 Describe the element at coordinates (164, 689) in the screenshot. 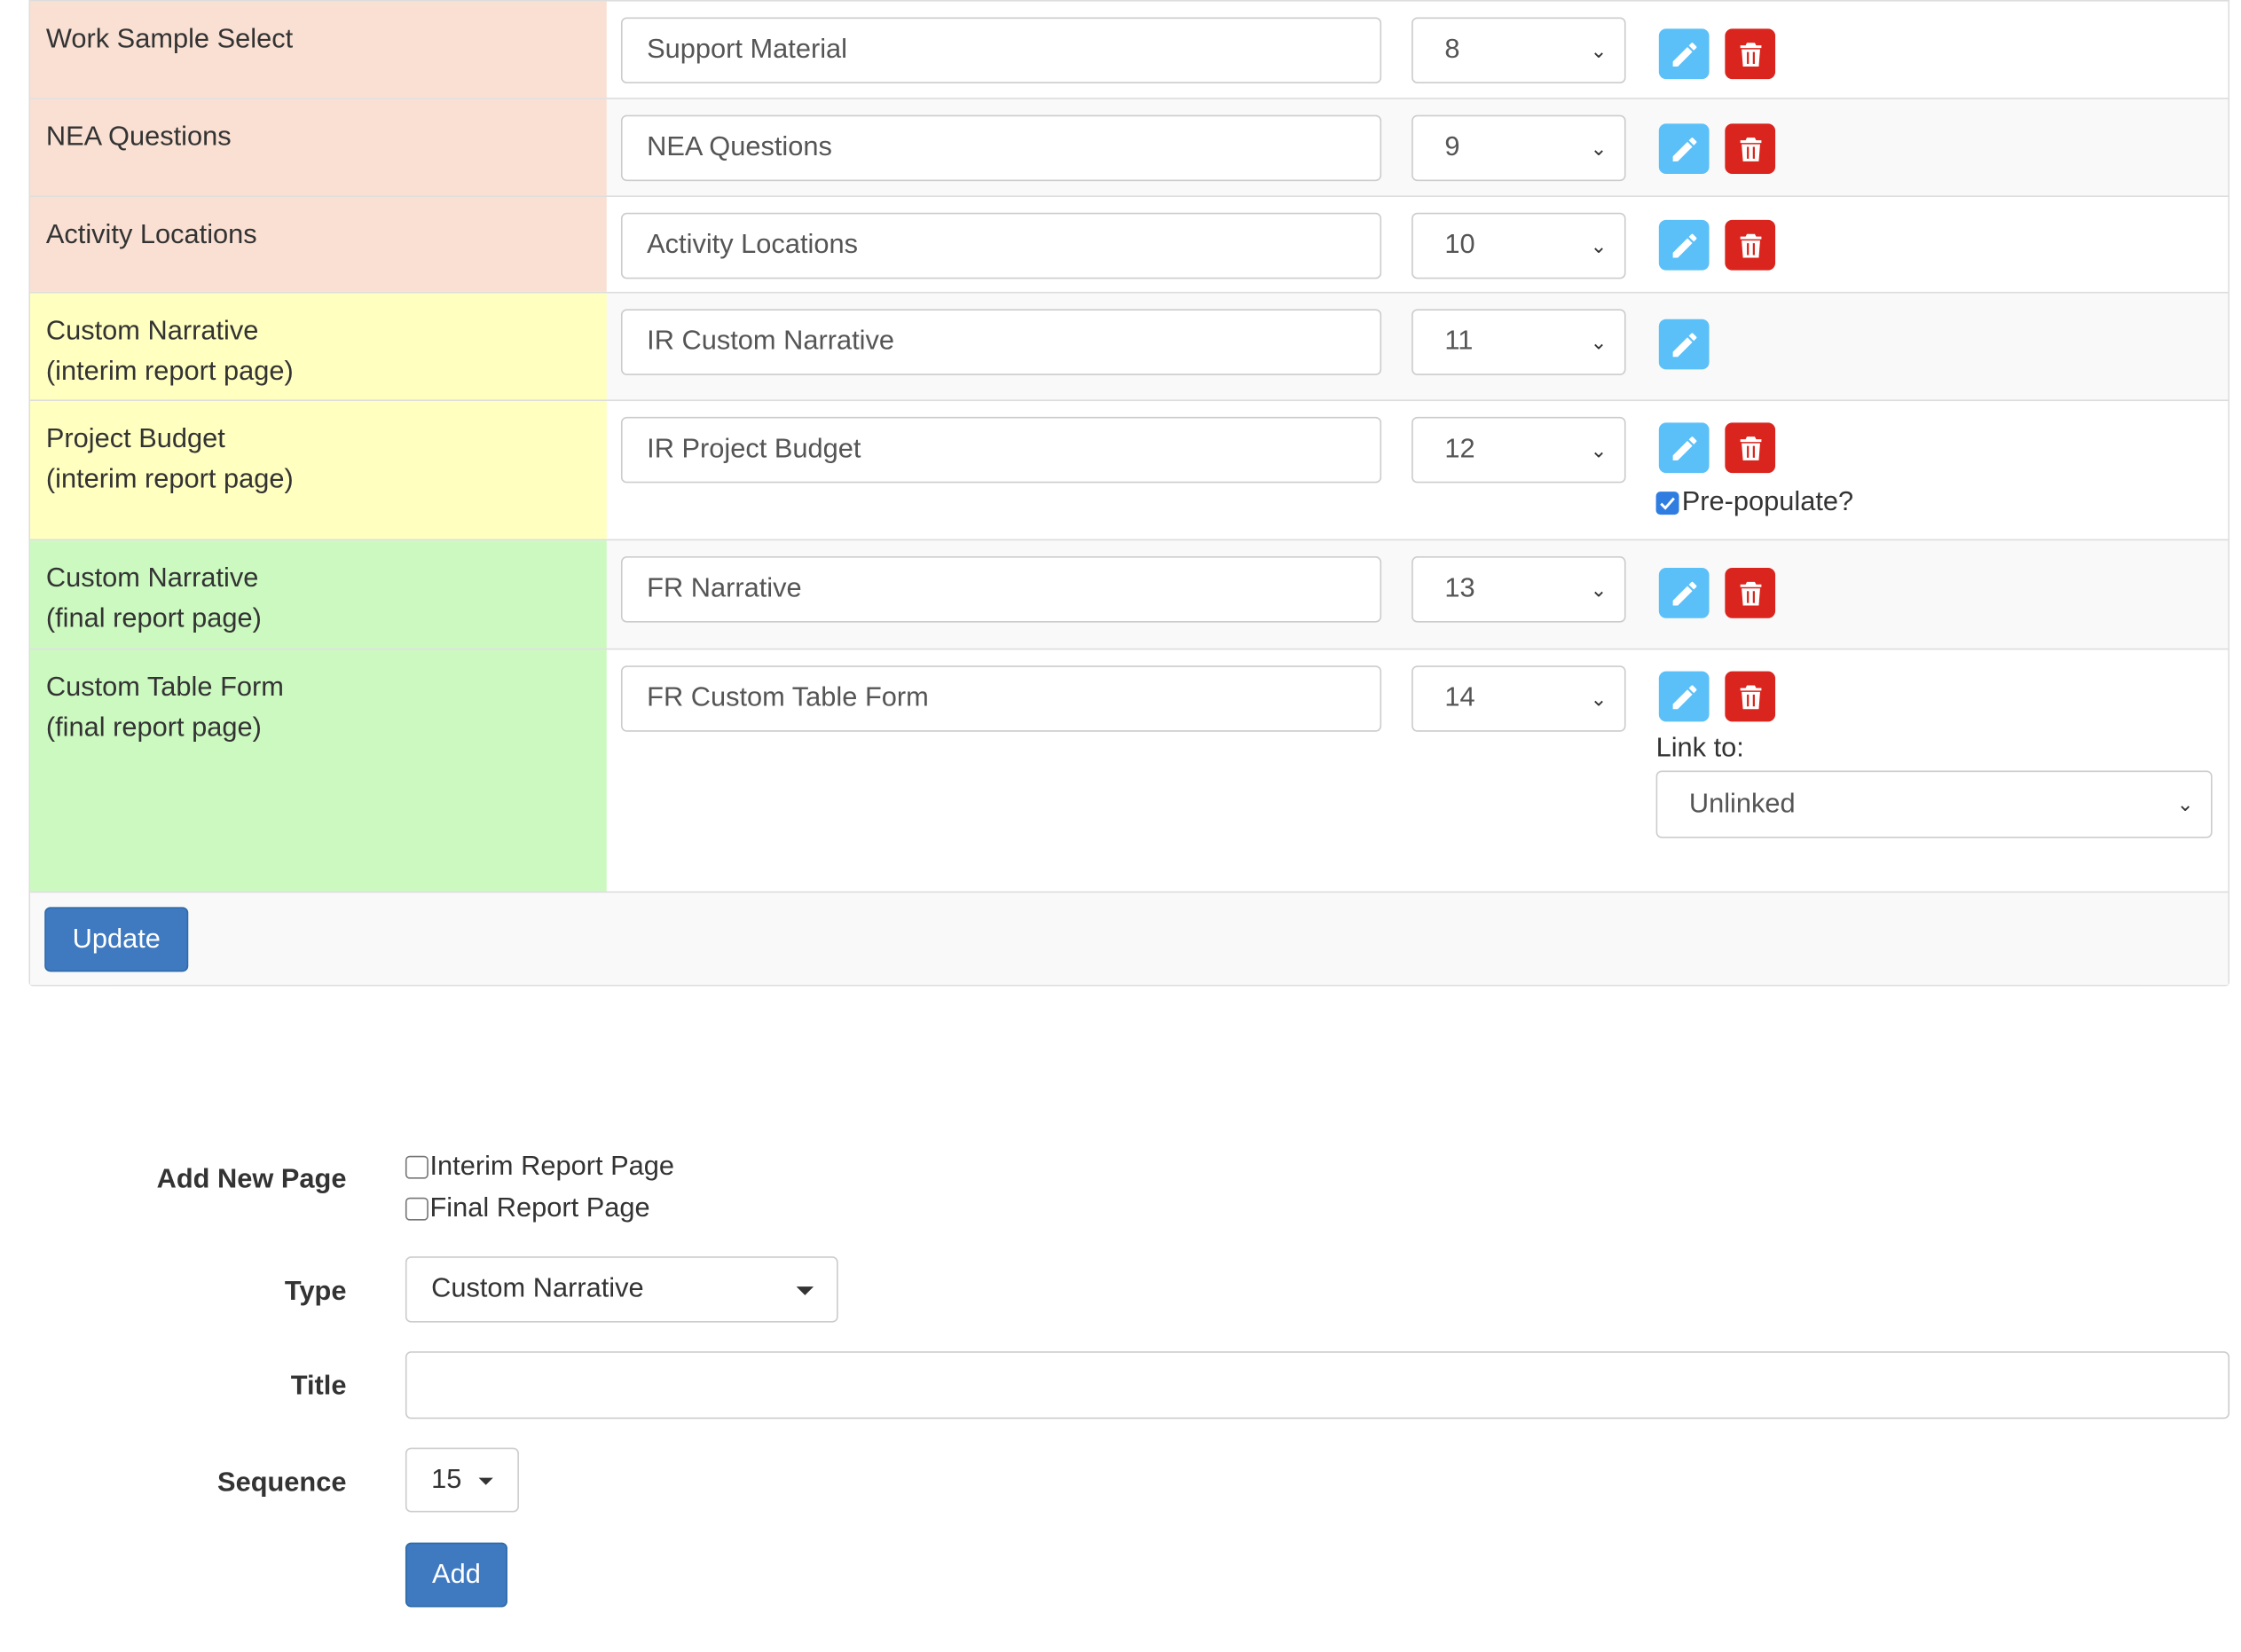

I see `page-type-label: Custom Table Form` at that location.